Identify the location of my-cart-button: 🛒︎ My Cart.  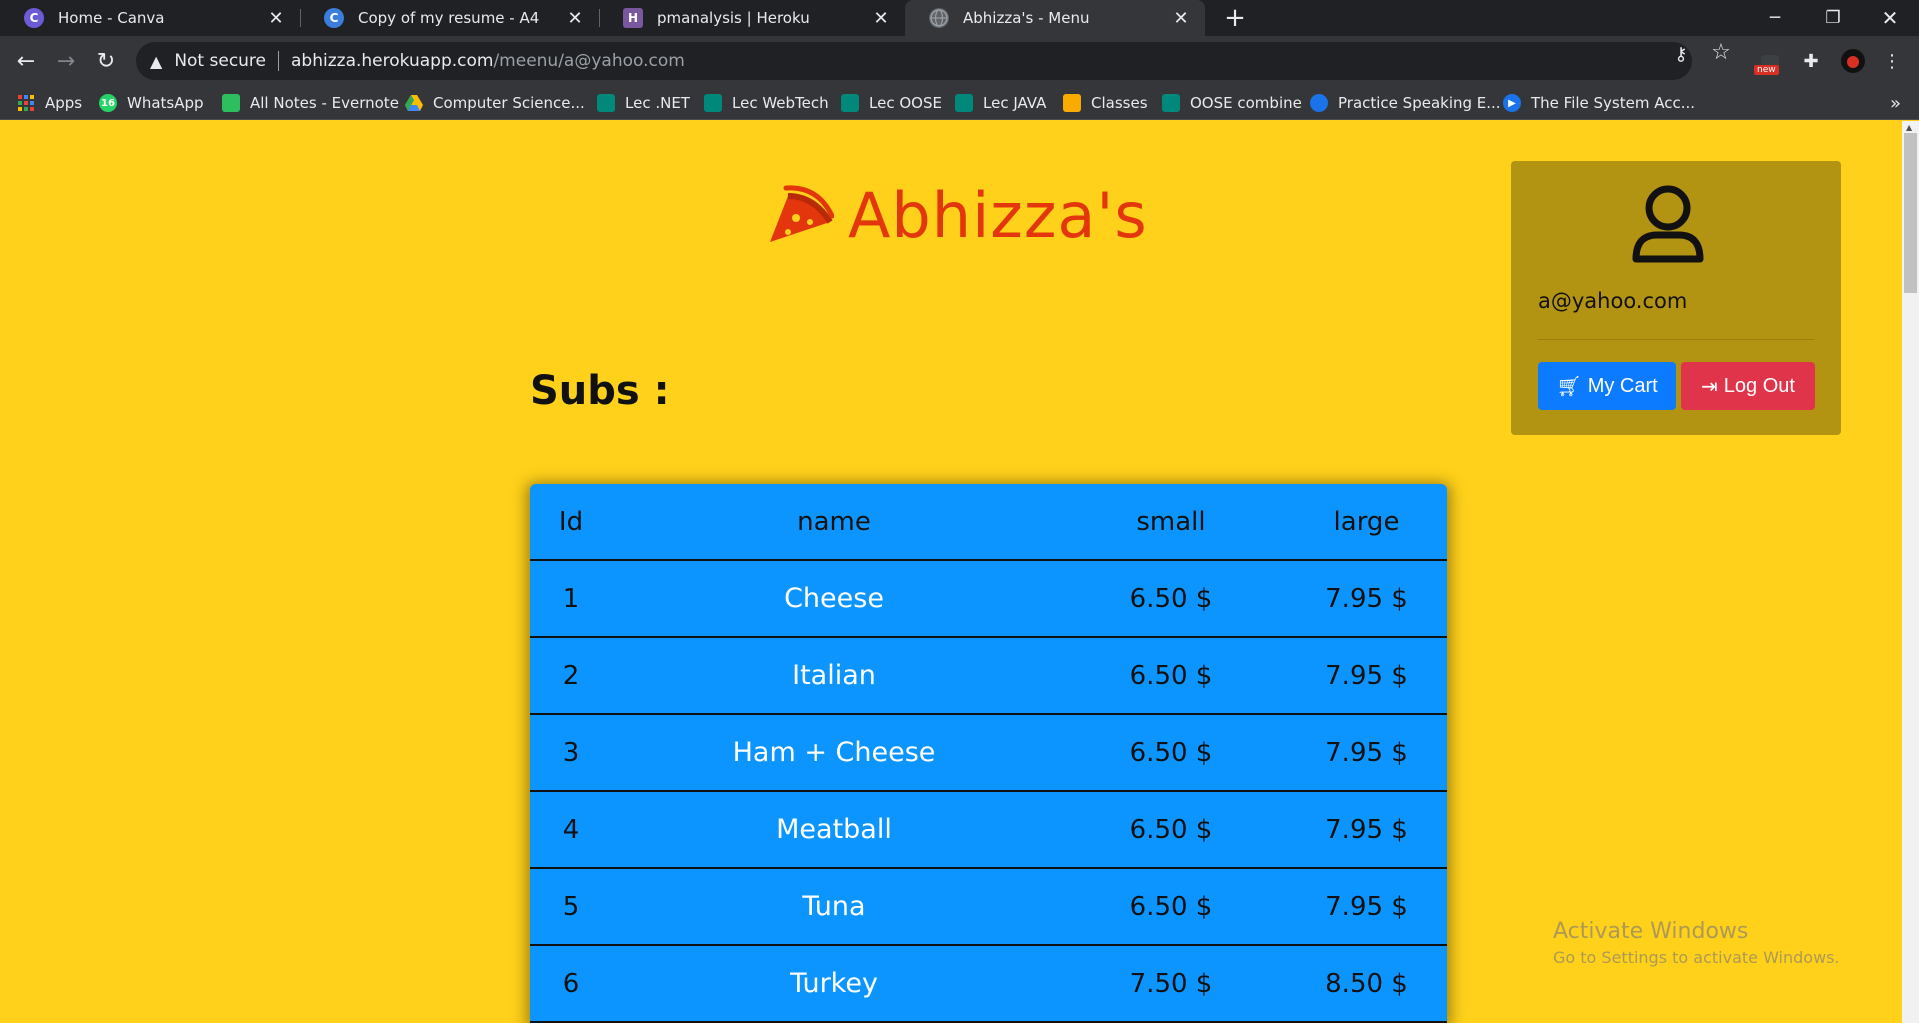
(1607, 386).